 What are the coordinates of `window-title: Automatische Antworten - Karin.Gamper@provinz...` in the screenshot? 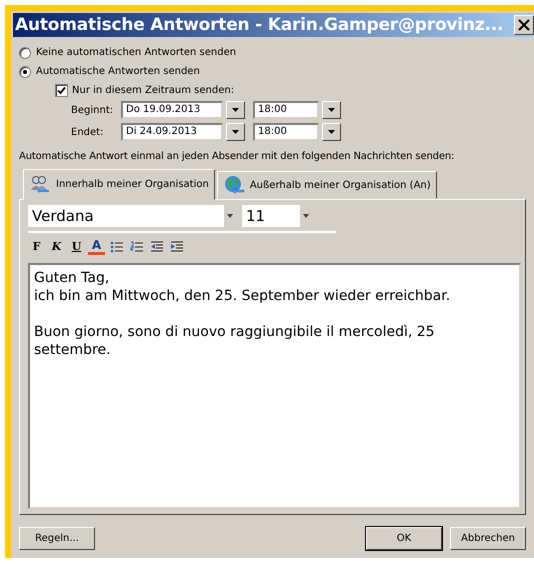 It's located at (259, 25).